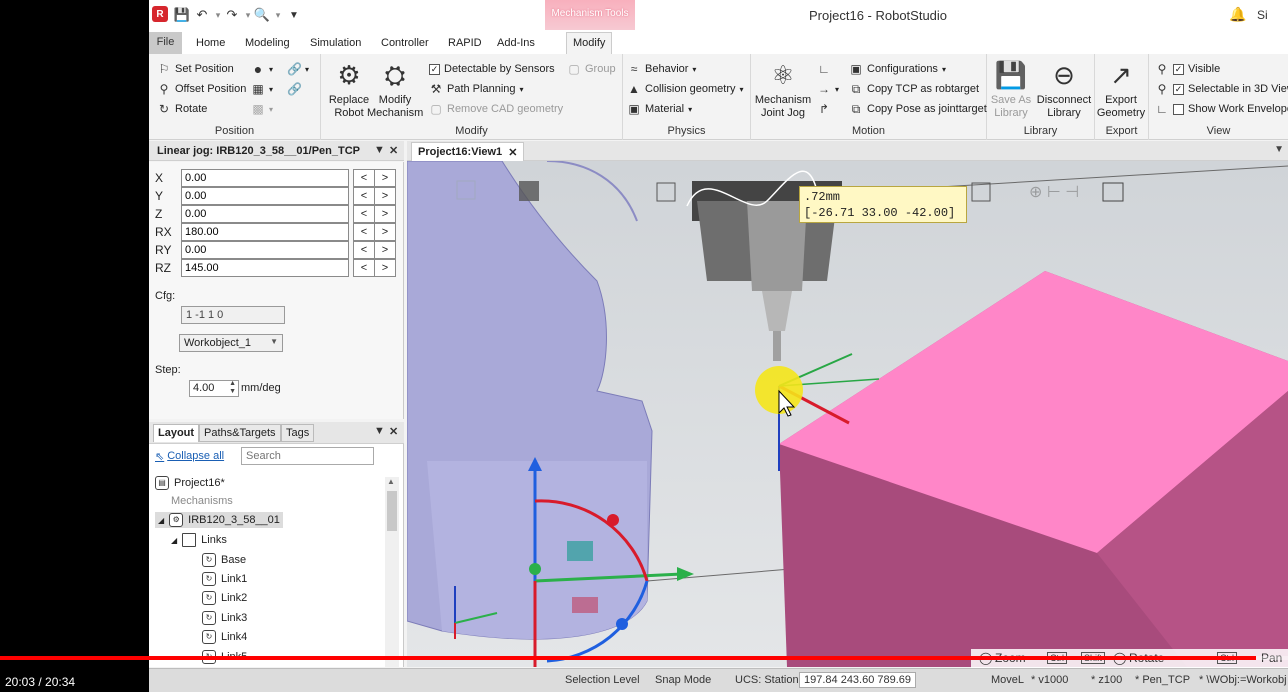 The width and height of the screenshot is (1288, 692). Describe the element at coordinates (662, 69) in the screenshot. I see `behavior-button: ≈ Behavior ▾` at that location.